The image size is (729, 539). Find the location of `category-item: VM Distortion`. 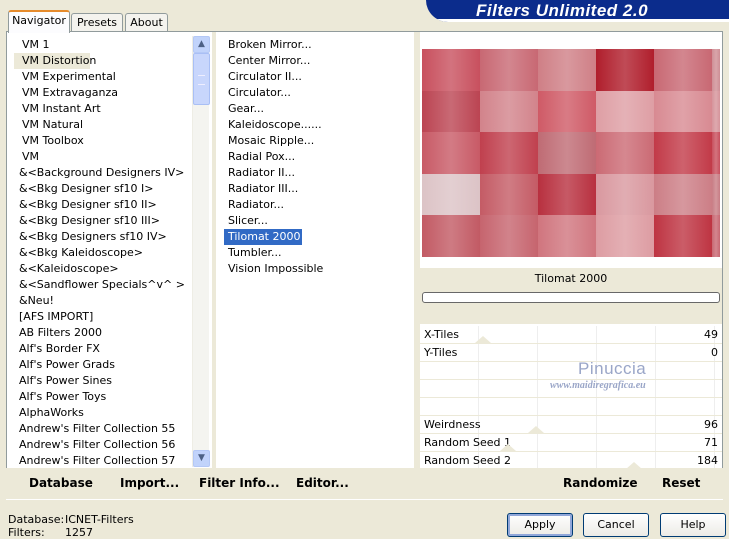

category-item: VM Distortion is located at coordinates (55, 61).